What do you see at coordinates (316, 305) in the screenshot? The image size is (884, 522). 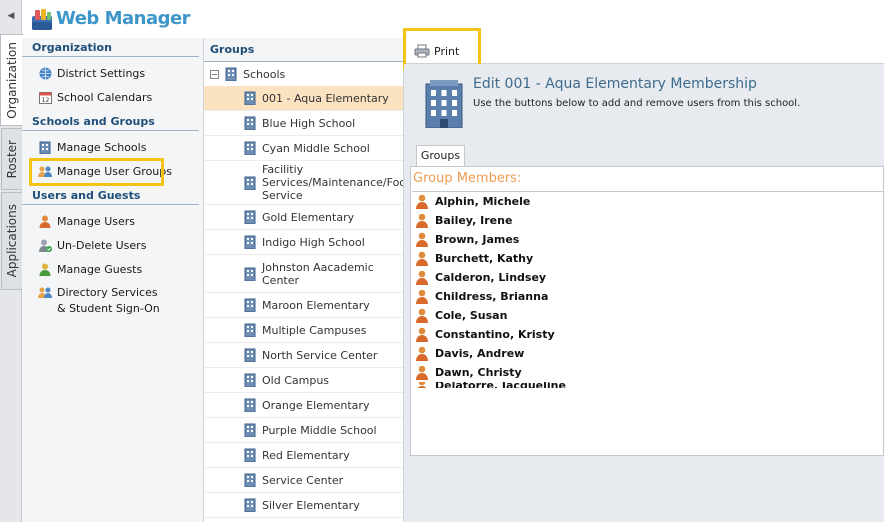 I see `tree-item-label: Maroon Elementary` at bounding box center [316, 305].